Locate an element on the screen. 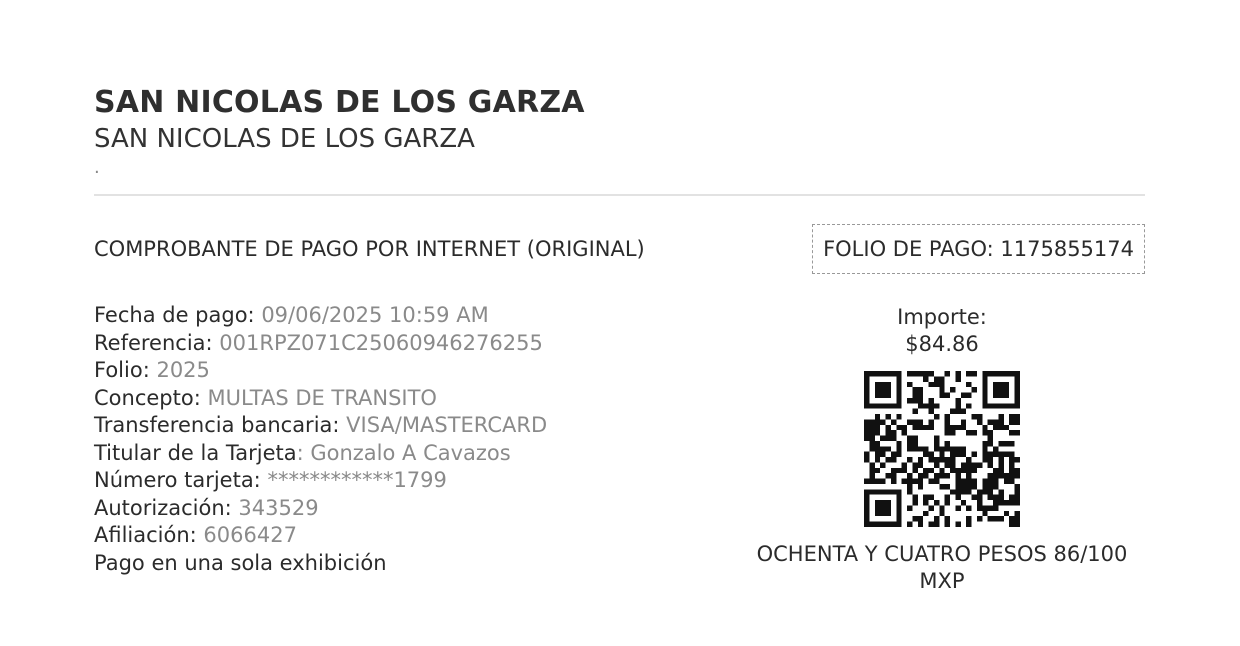 The height and width of the screenshot is (646, 1240). detail-value: ************1799 is located at coordinates (357, 480).